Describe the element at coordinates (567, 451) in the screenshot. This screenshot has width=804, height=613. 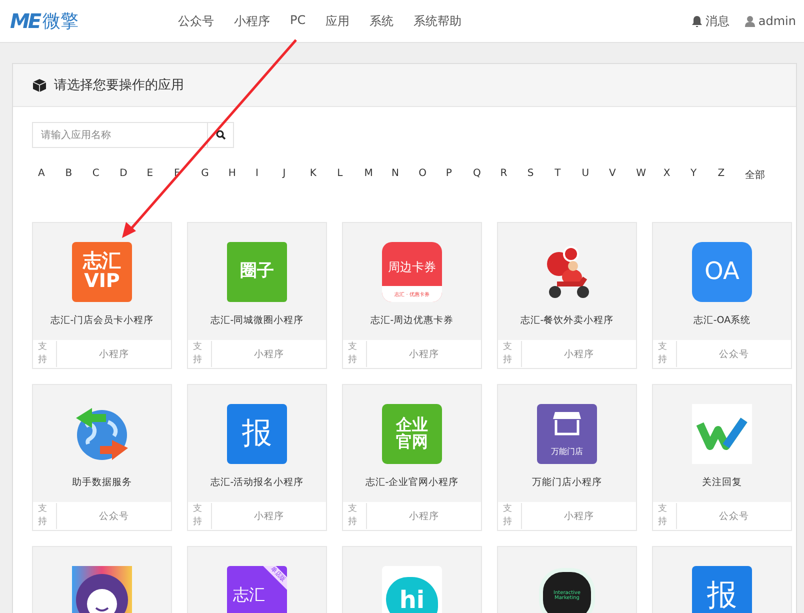
I see `icon-label: 万能门店` at that location.